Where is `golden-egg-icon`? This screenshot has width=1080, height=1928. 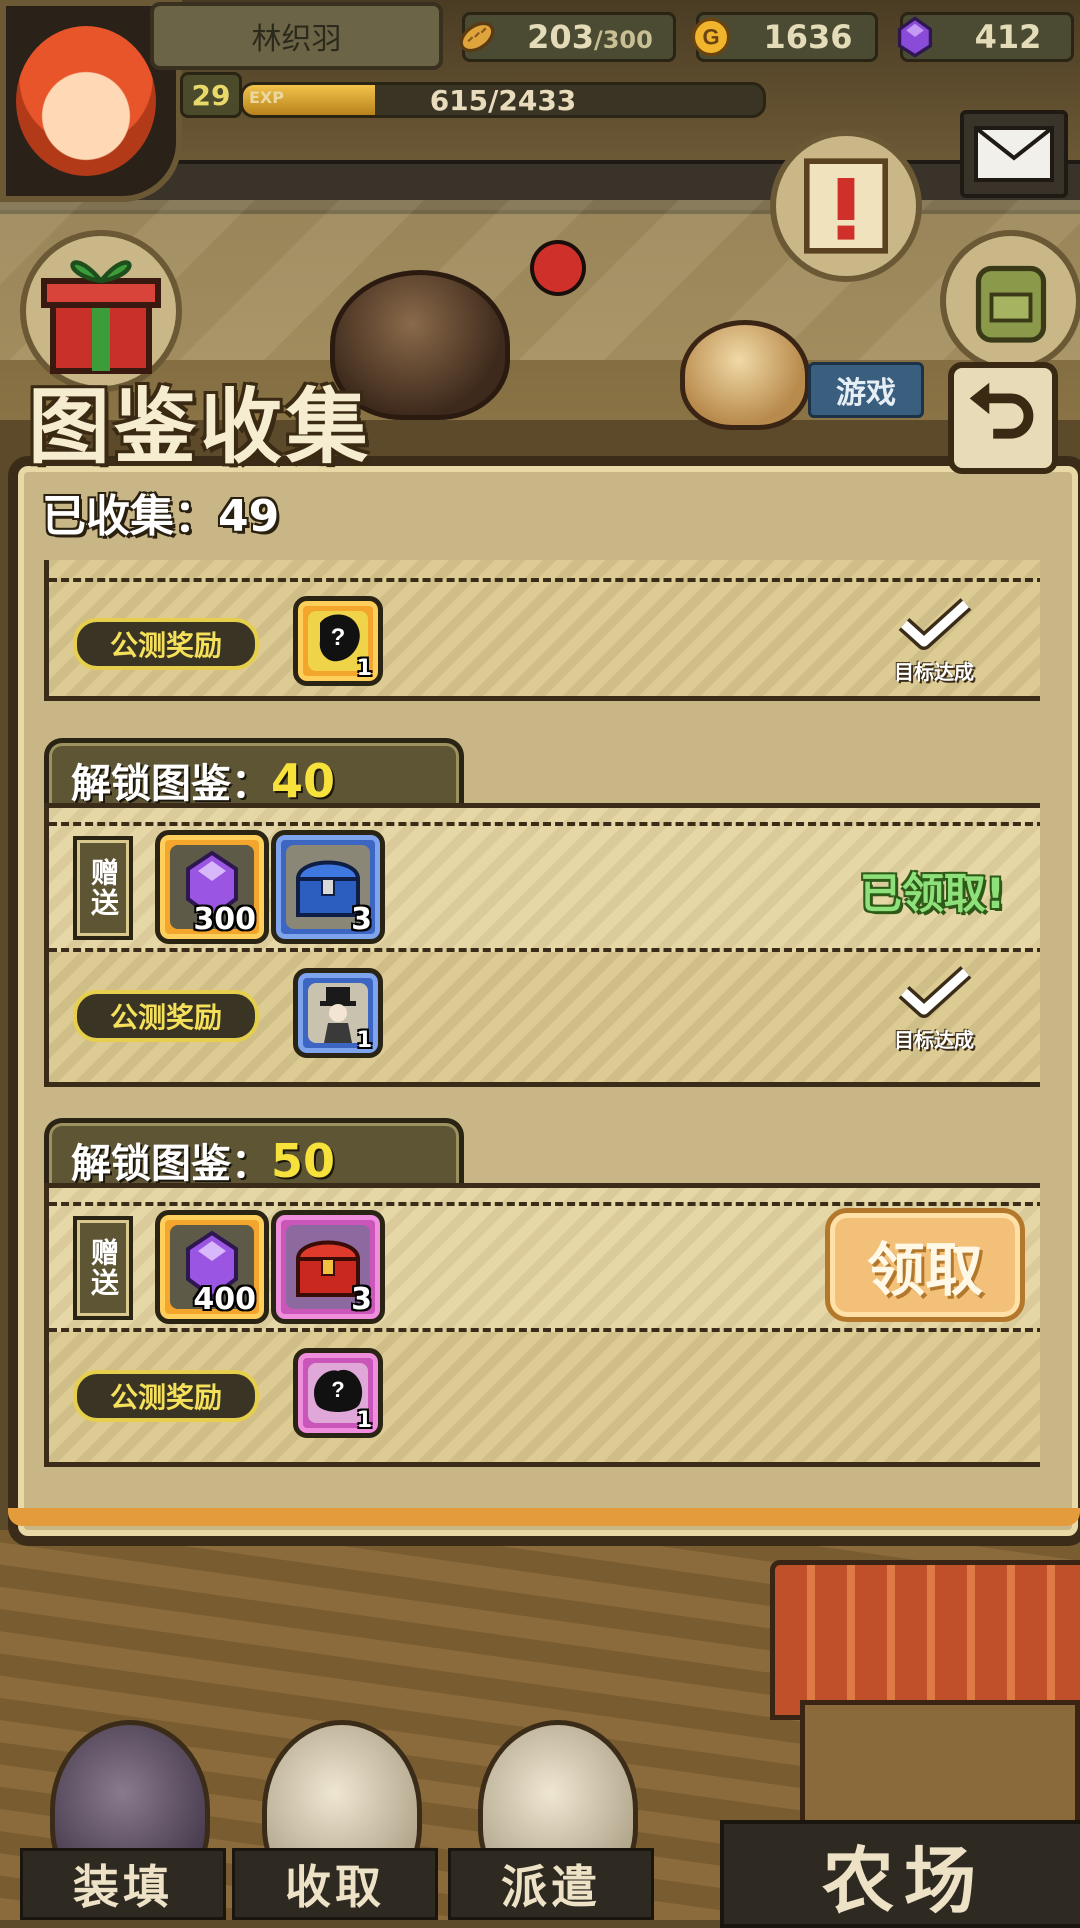 golden-egg-icon is located at coordinates (745, 375).